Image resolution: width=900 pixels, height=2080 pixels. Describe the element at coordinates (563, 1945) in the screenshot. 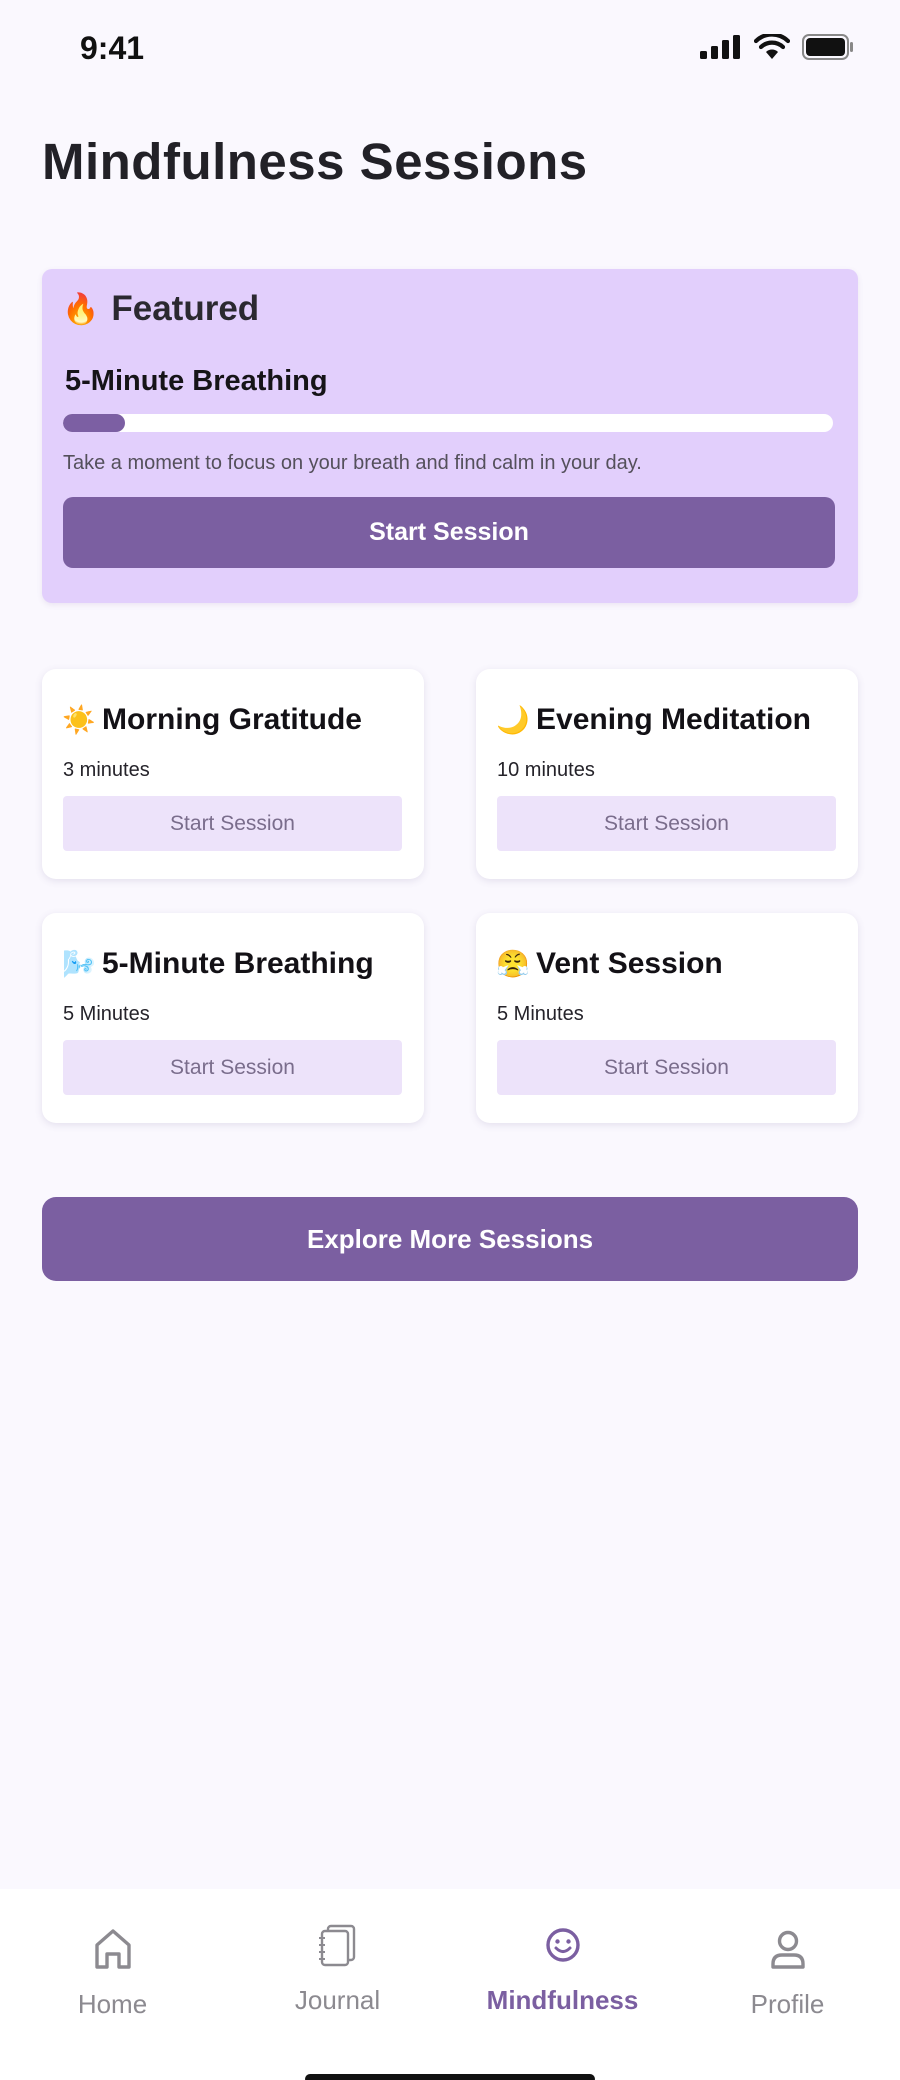

I see `smiley-icon` at that location.